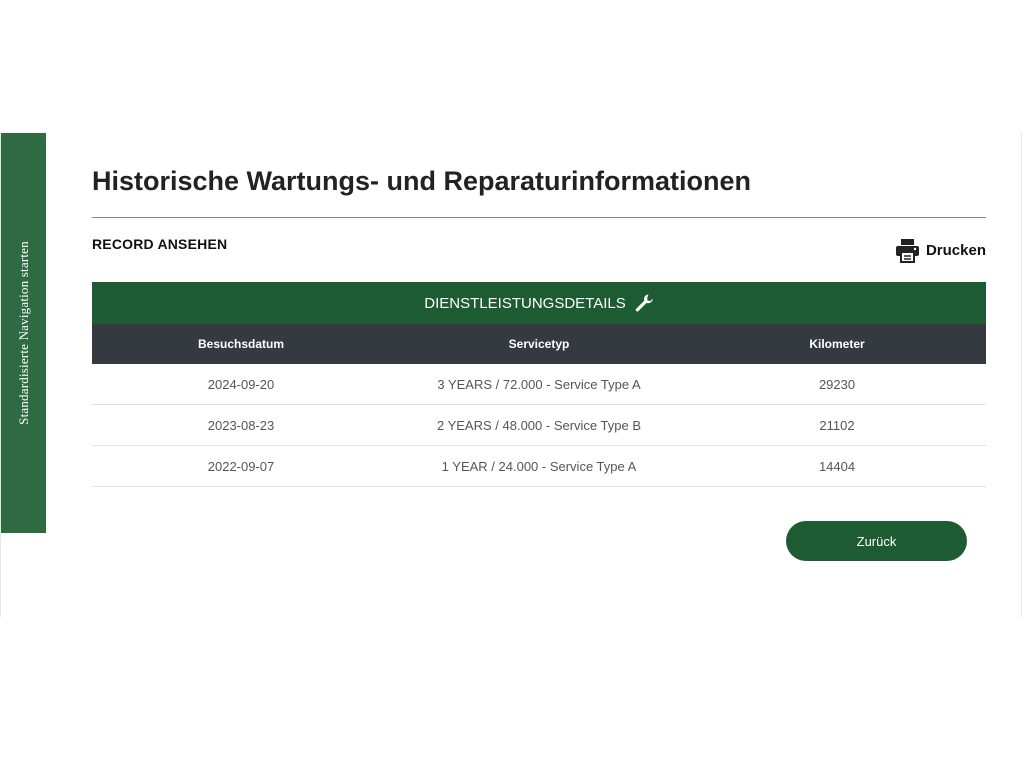  Describe the element at coordinates (525, 303) in the screenshot. I see `table-banner-title: DIENSTLEISTUNGSDETAILS` at that location.